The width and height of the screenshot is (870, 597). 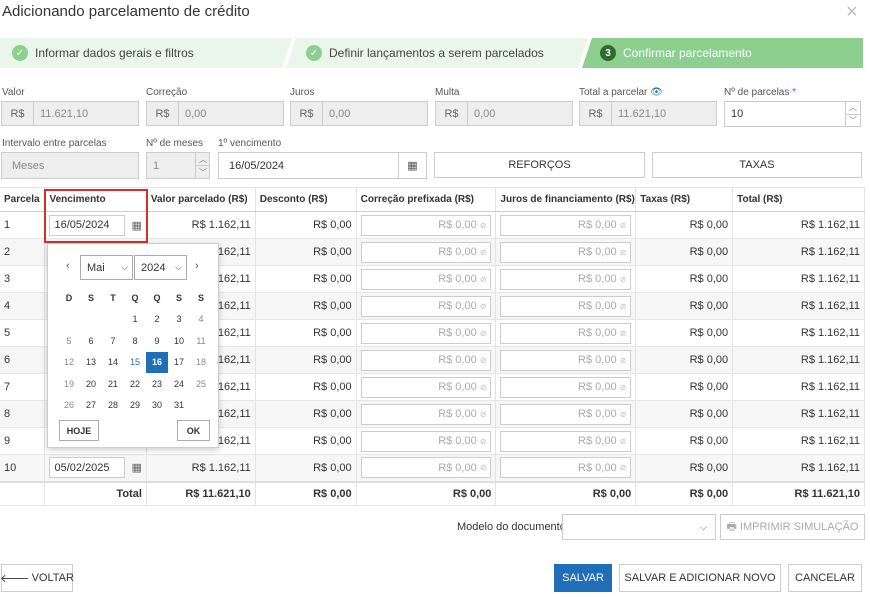 I want to click on today-button: HOJE, so click(x=79, y=430).